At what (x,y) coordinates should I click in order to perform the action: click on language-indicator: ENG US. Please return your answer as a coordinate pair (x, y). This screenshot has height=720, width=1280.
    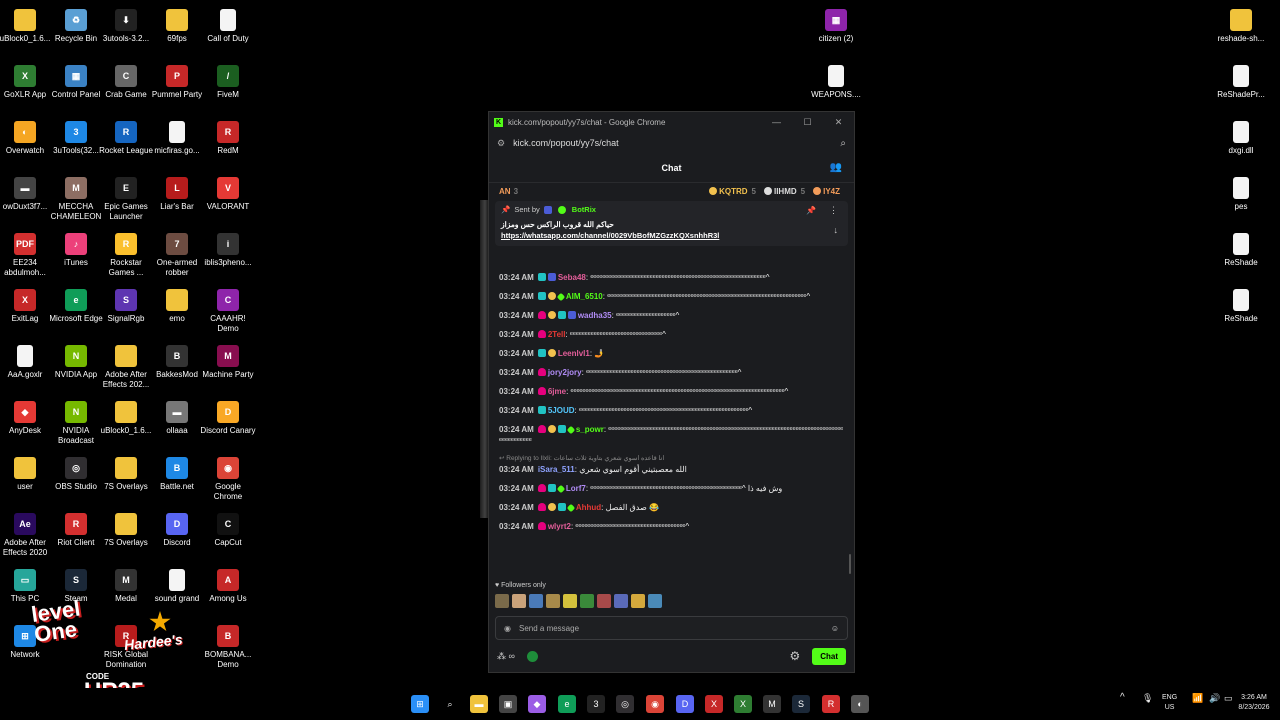
    Looking at the image, I should click on (1169, 703).